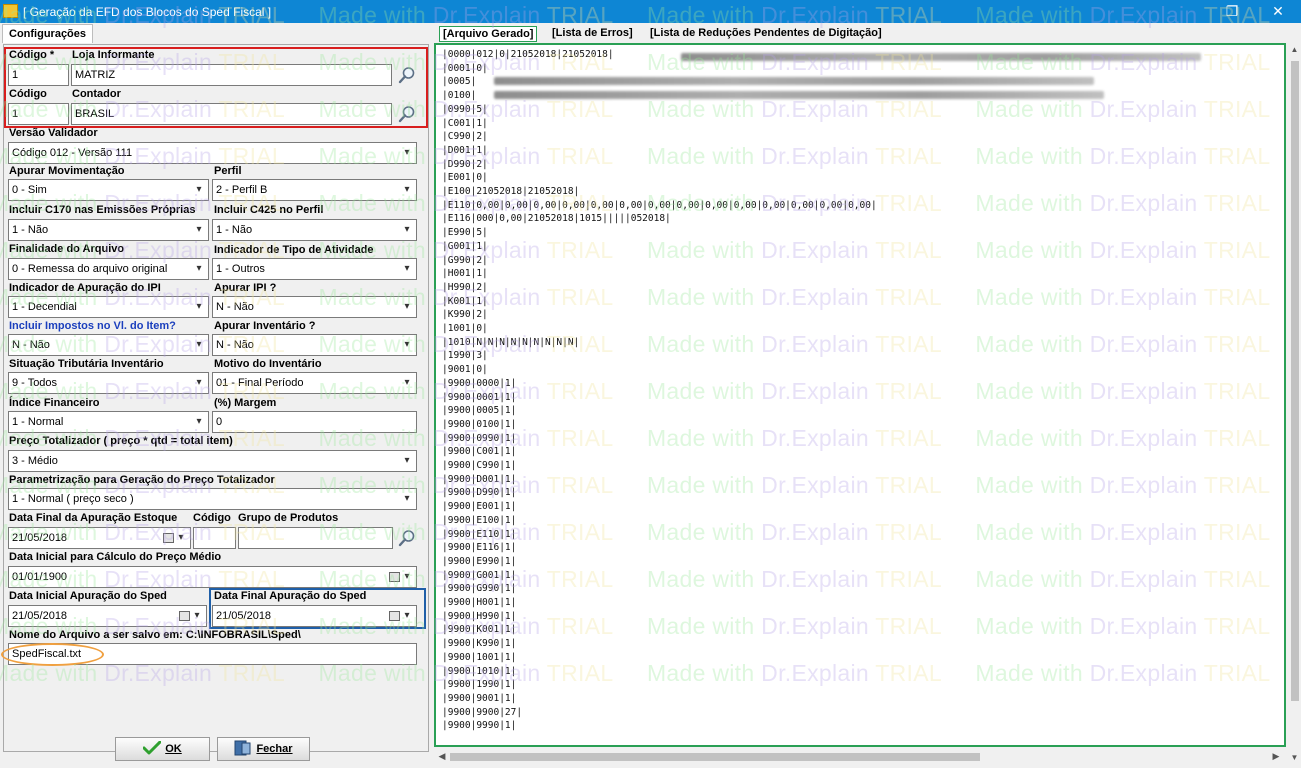 The width and height of the screenshot is (1301, 768). What do you see at coordinates (212, 461) in the screenshot?
I see `preco-tot-select: 3 - Médio ▾` at bounding box center [212, 461].